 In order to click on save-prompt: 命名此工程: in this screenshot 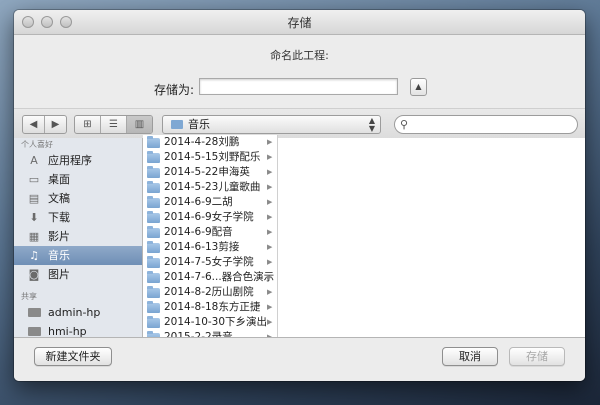, I will do `click(299, 55)`.